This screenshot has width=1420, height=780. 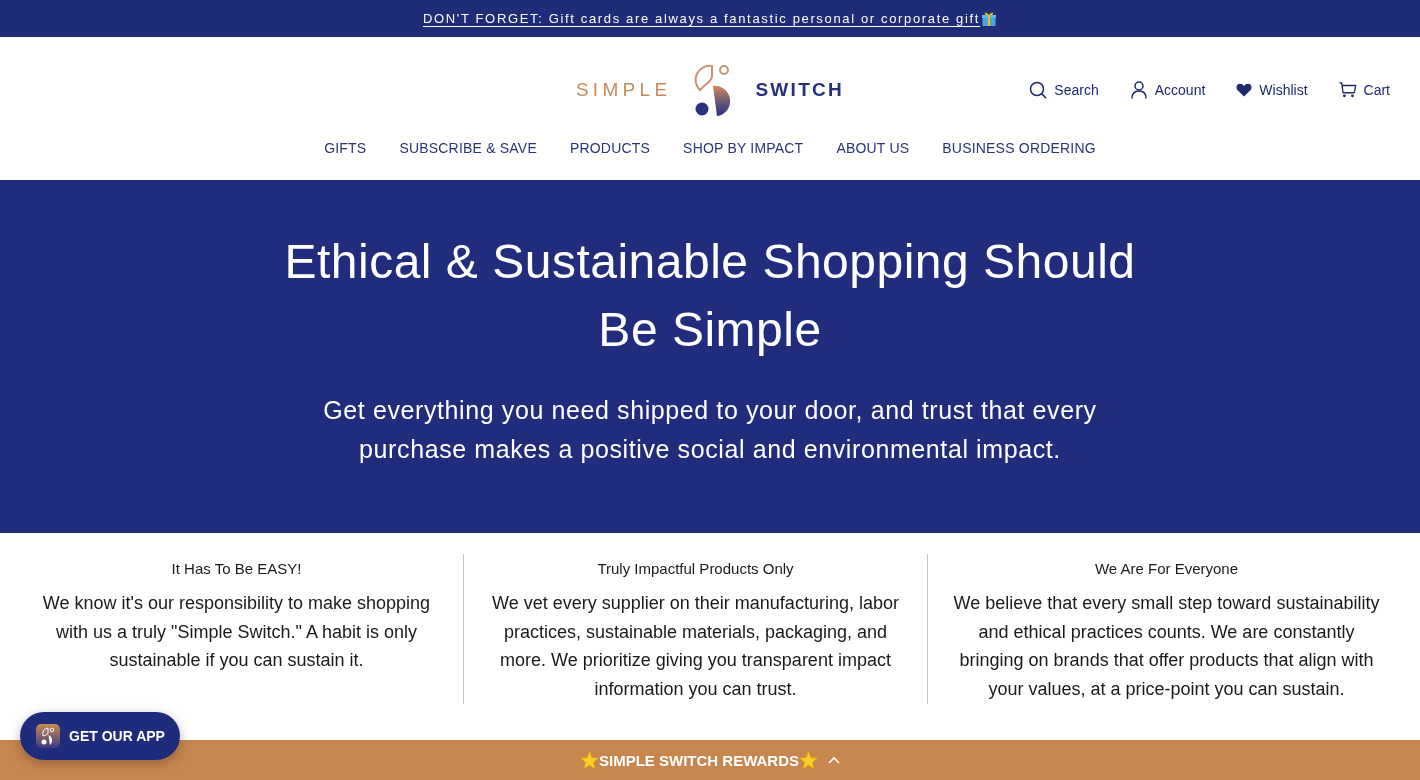 I want to click on hero-title: Ethical & Sustainable Shopping Should Be Simple, so click(x=710, y=296).